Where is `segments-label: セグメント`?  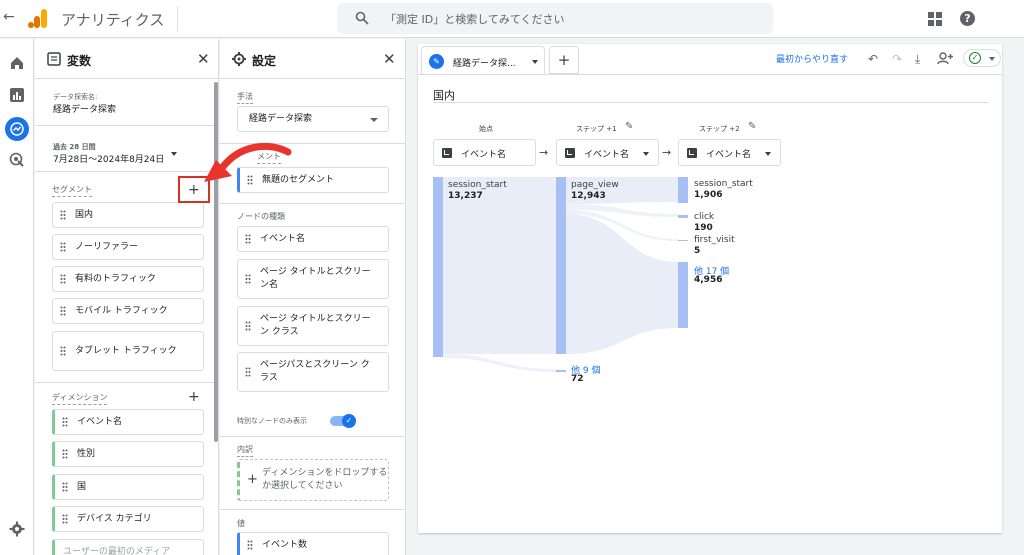 segments-label: セグメント is located at coordinates (72, 190).